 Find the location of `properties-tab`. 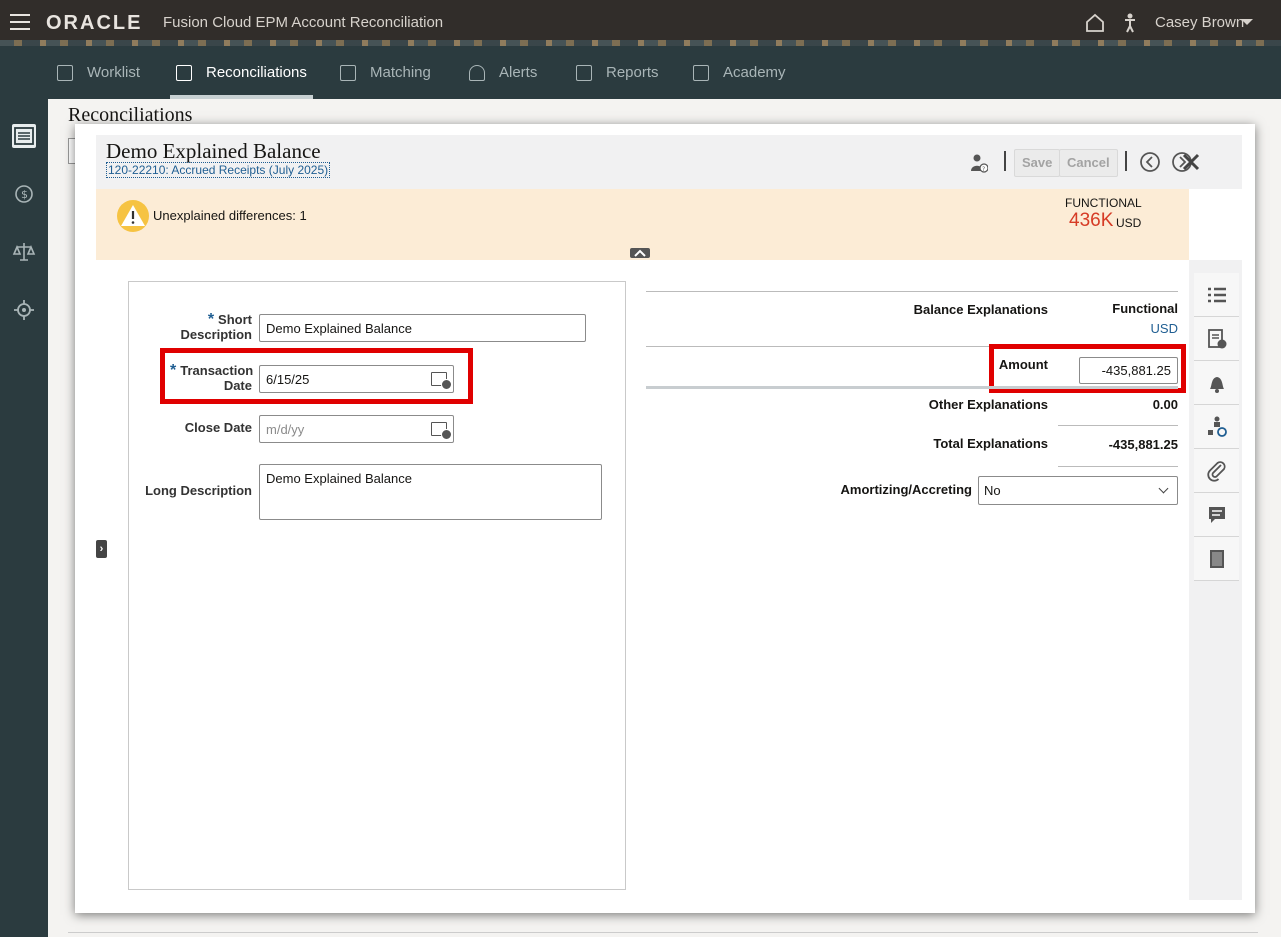

properties-tab is located at coordinates (1216, 295).